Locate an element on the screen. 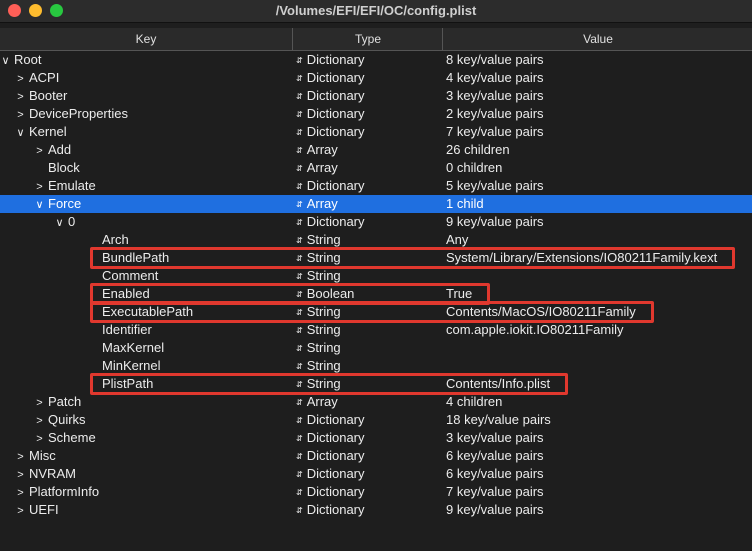  table-row: ∨ Kernel ⇵ Dictionary 7 key/value pairs is located at coordinates (376, 132).